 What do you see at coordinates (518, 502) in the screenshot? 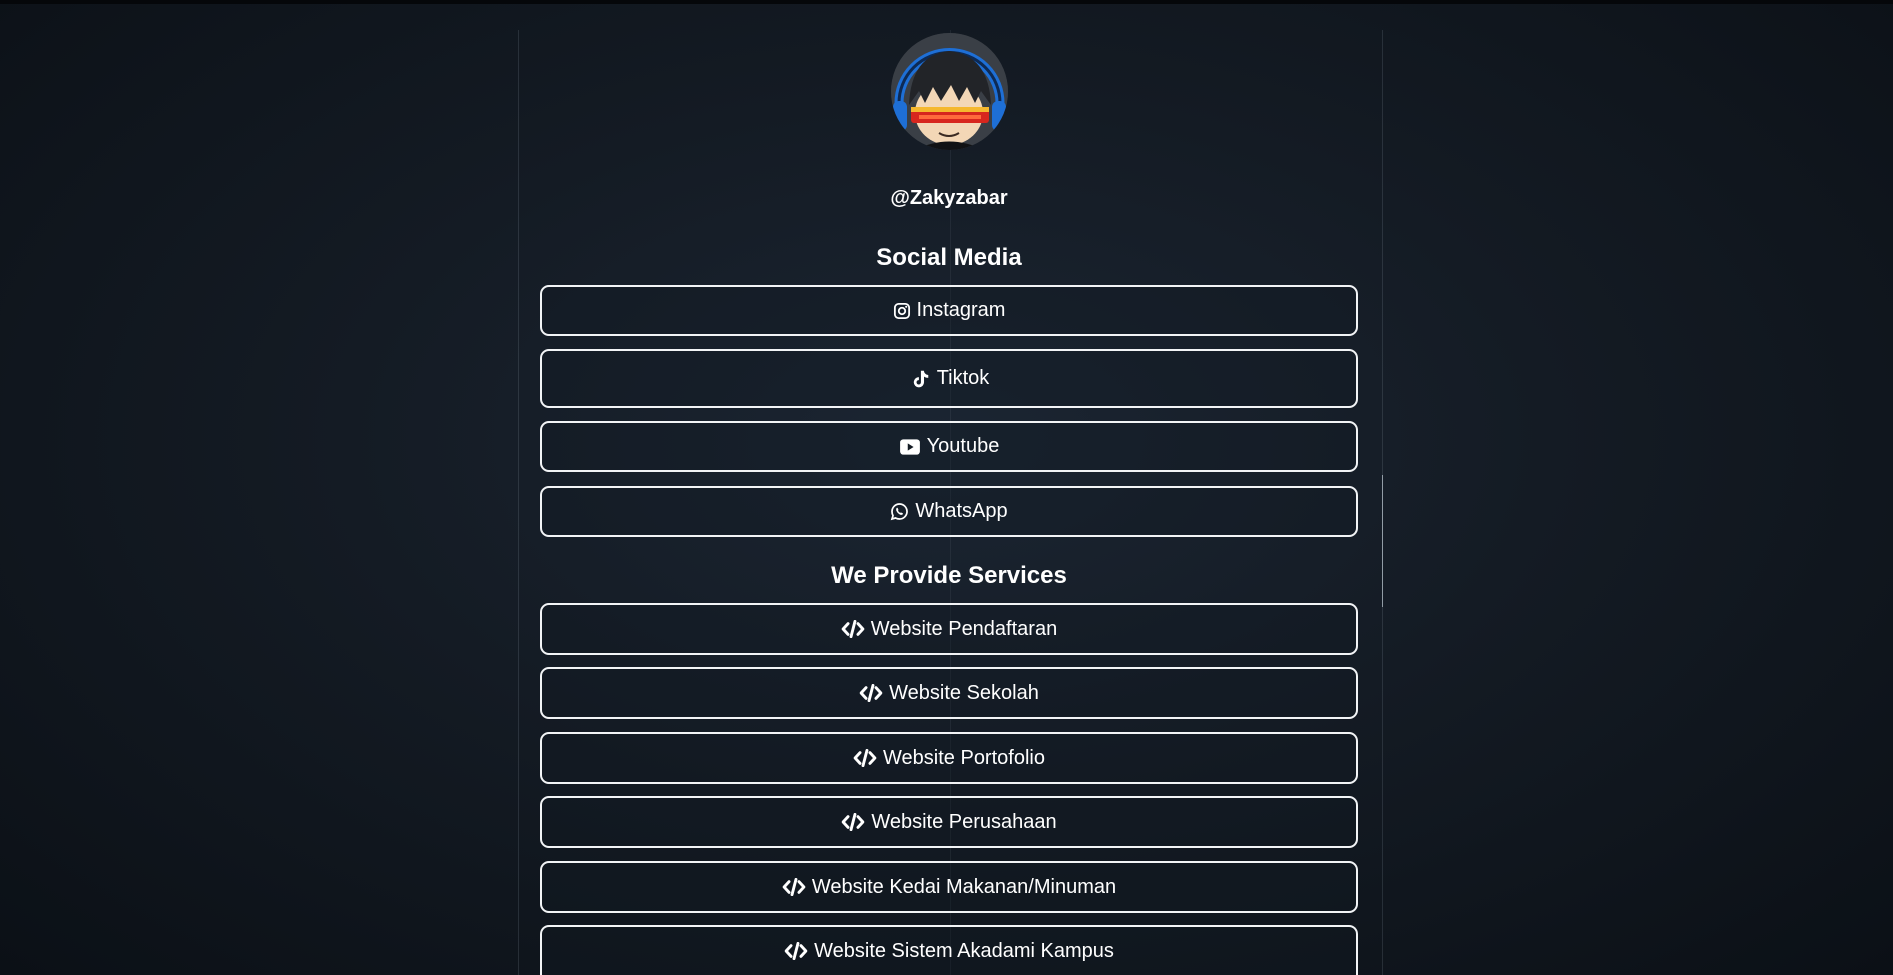
I see `column-divider-left` at bounding box center [518, 502].